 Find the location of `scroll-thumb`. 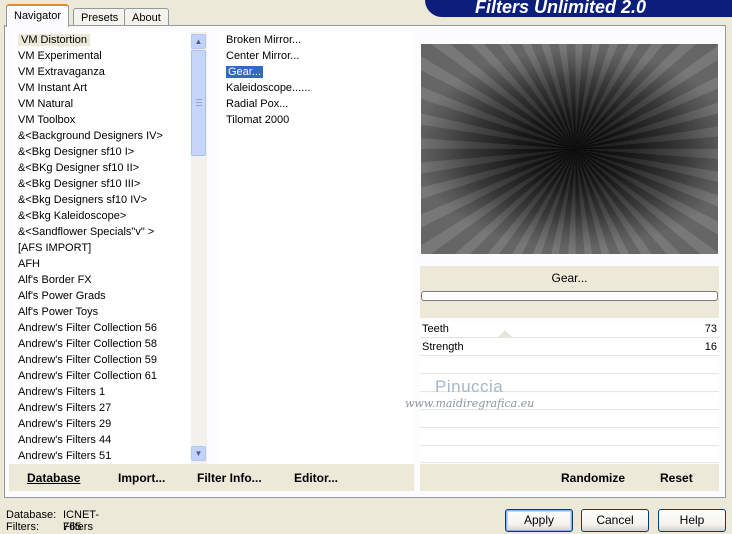

scroll-thumb is located at coordinates (198, 103).